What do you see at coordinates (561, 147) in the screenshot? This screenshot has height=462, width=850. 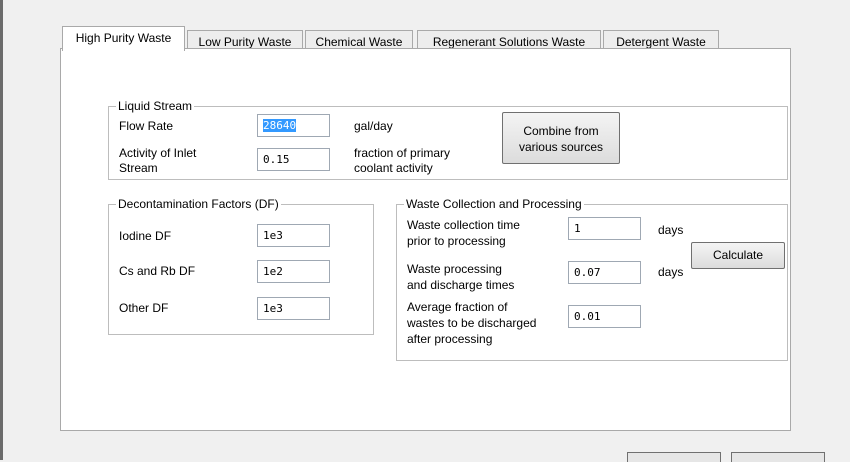 I see `combine-button-line2: various sources` at bounding box center [561, 147].